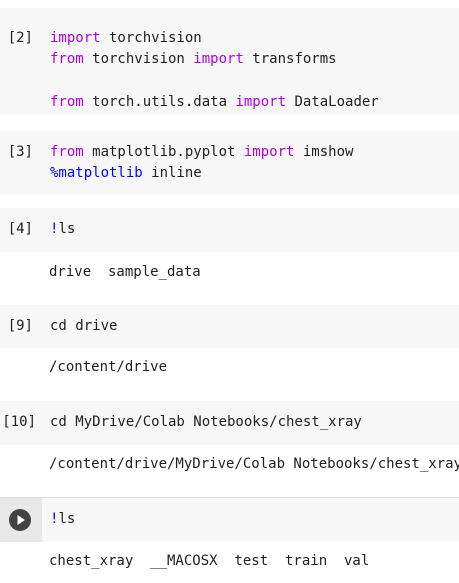  I want to click on active-cell-border, so click(229, 497).